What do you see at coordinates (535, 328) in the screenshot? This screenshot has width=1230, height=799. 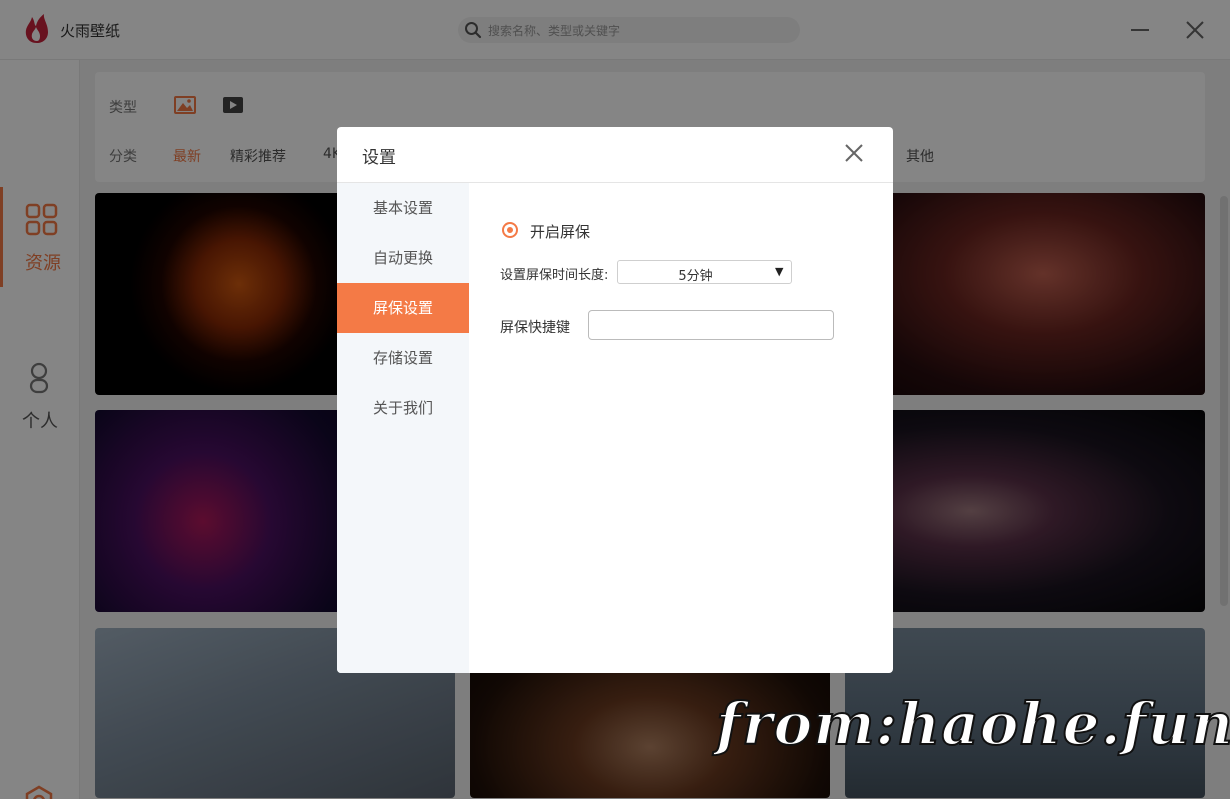 I see `hotkey-label: 屏保快捷键` at bounding box center [535, 328].